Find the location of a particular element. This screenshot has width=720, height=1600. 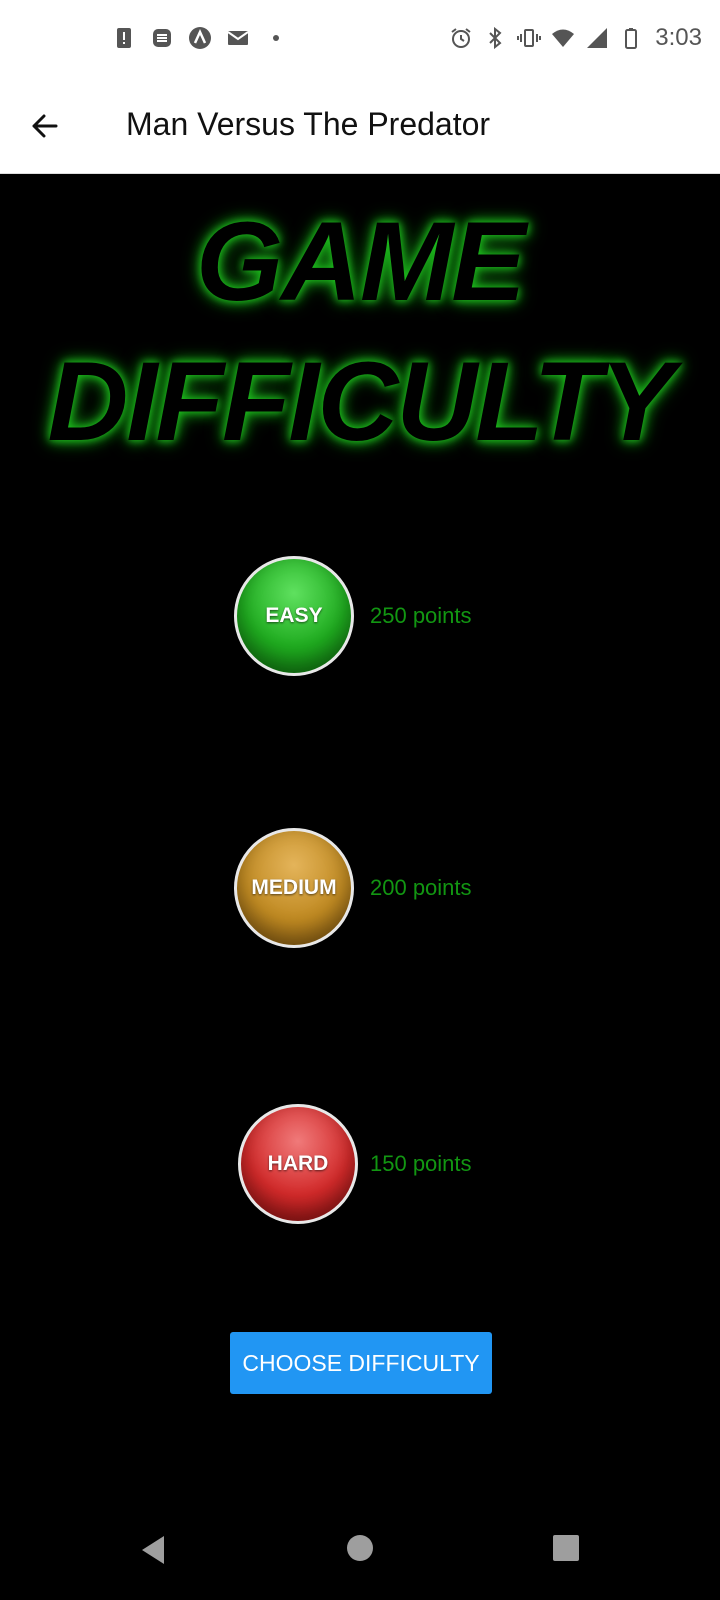

medium-label: MEDIUM is located at coordinates (294, 887).